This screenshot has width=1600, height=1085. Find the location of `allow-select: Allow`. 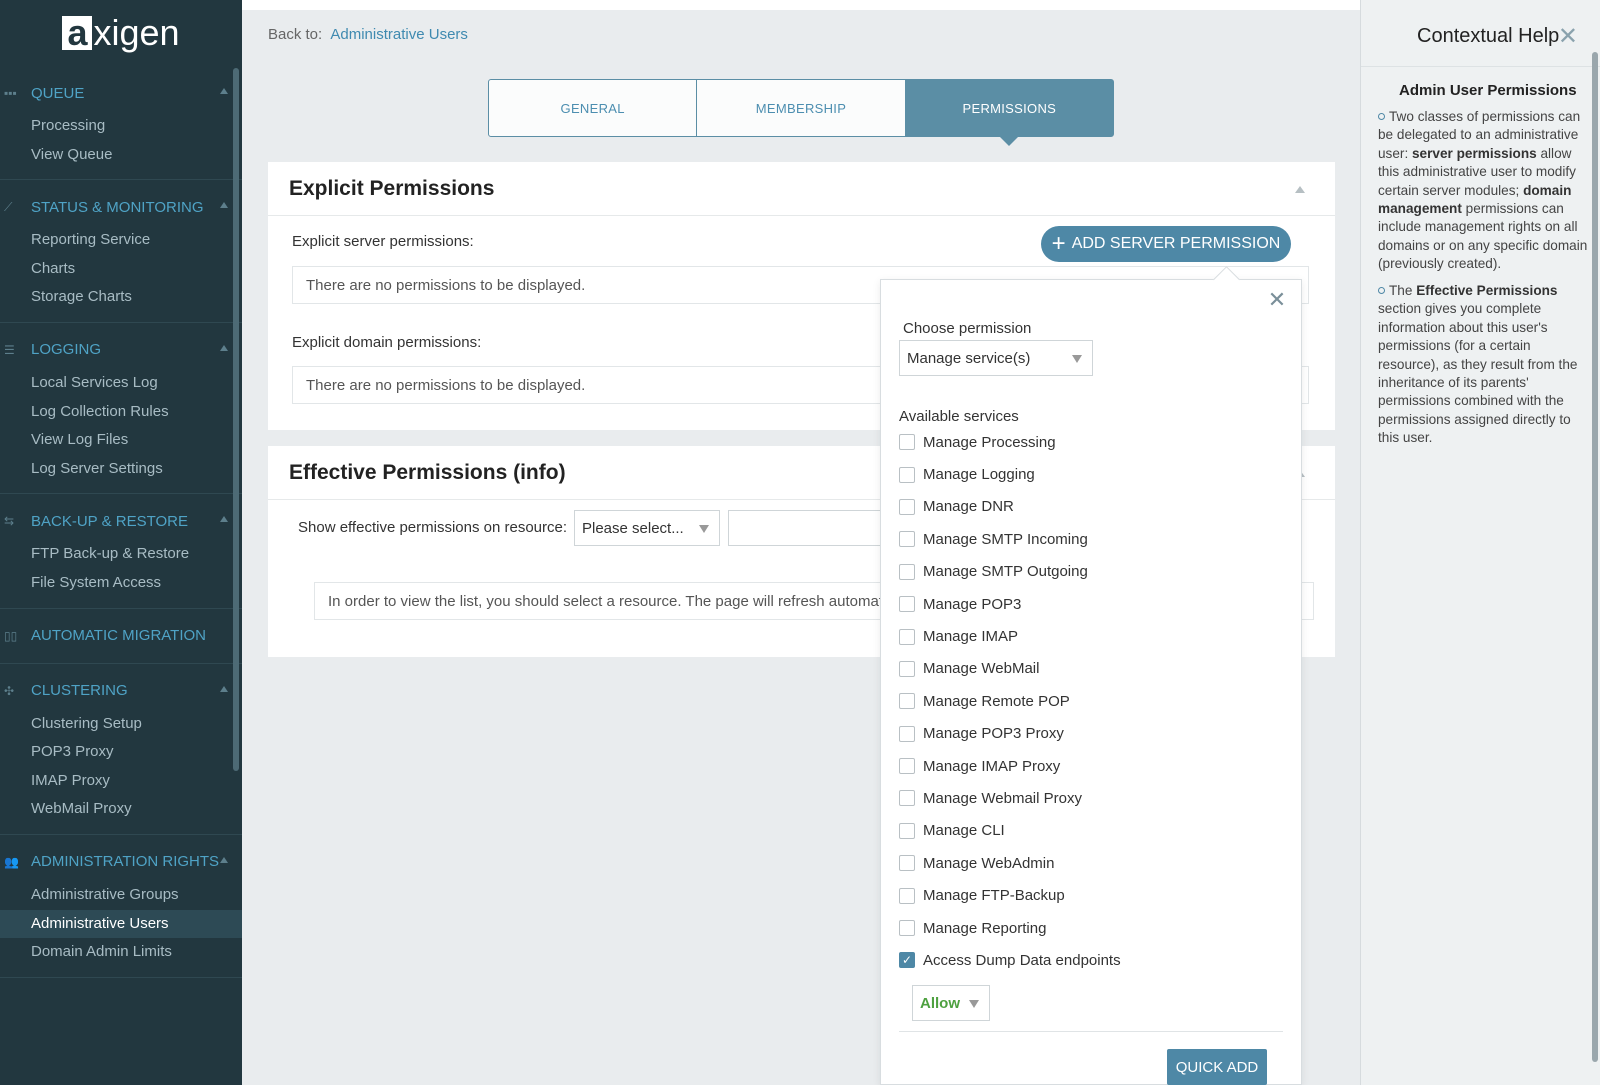

allow-select: Allow is located at coordinates (951, 1003).